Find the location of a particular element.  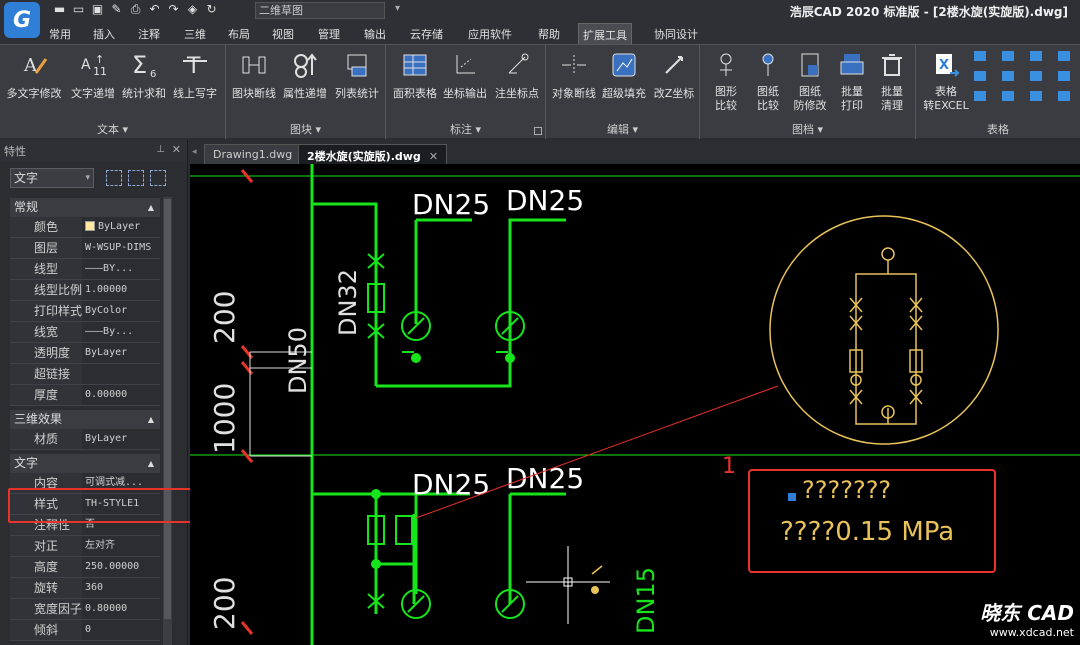

change-z-button: 改Z坐标 is located at coordinates (674, 75).